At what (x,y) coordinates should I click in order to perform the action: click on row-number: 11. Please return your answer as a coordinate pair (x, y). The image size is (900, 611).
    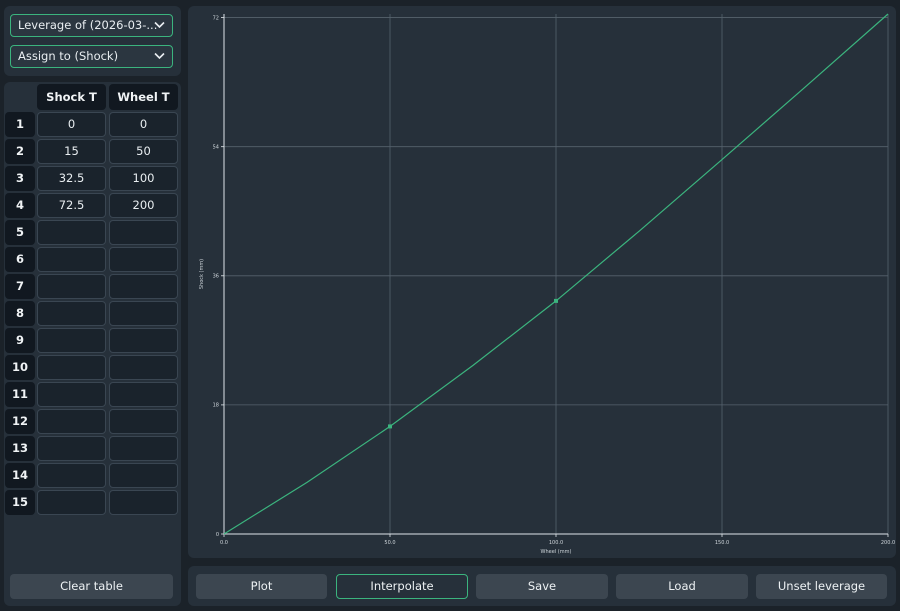
    Looking at the image, I should click on (20, 394).